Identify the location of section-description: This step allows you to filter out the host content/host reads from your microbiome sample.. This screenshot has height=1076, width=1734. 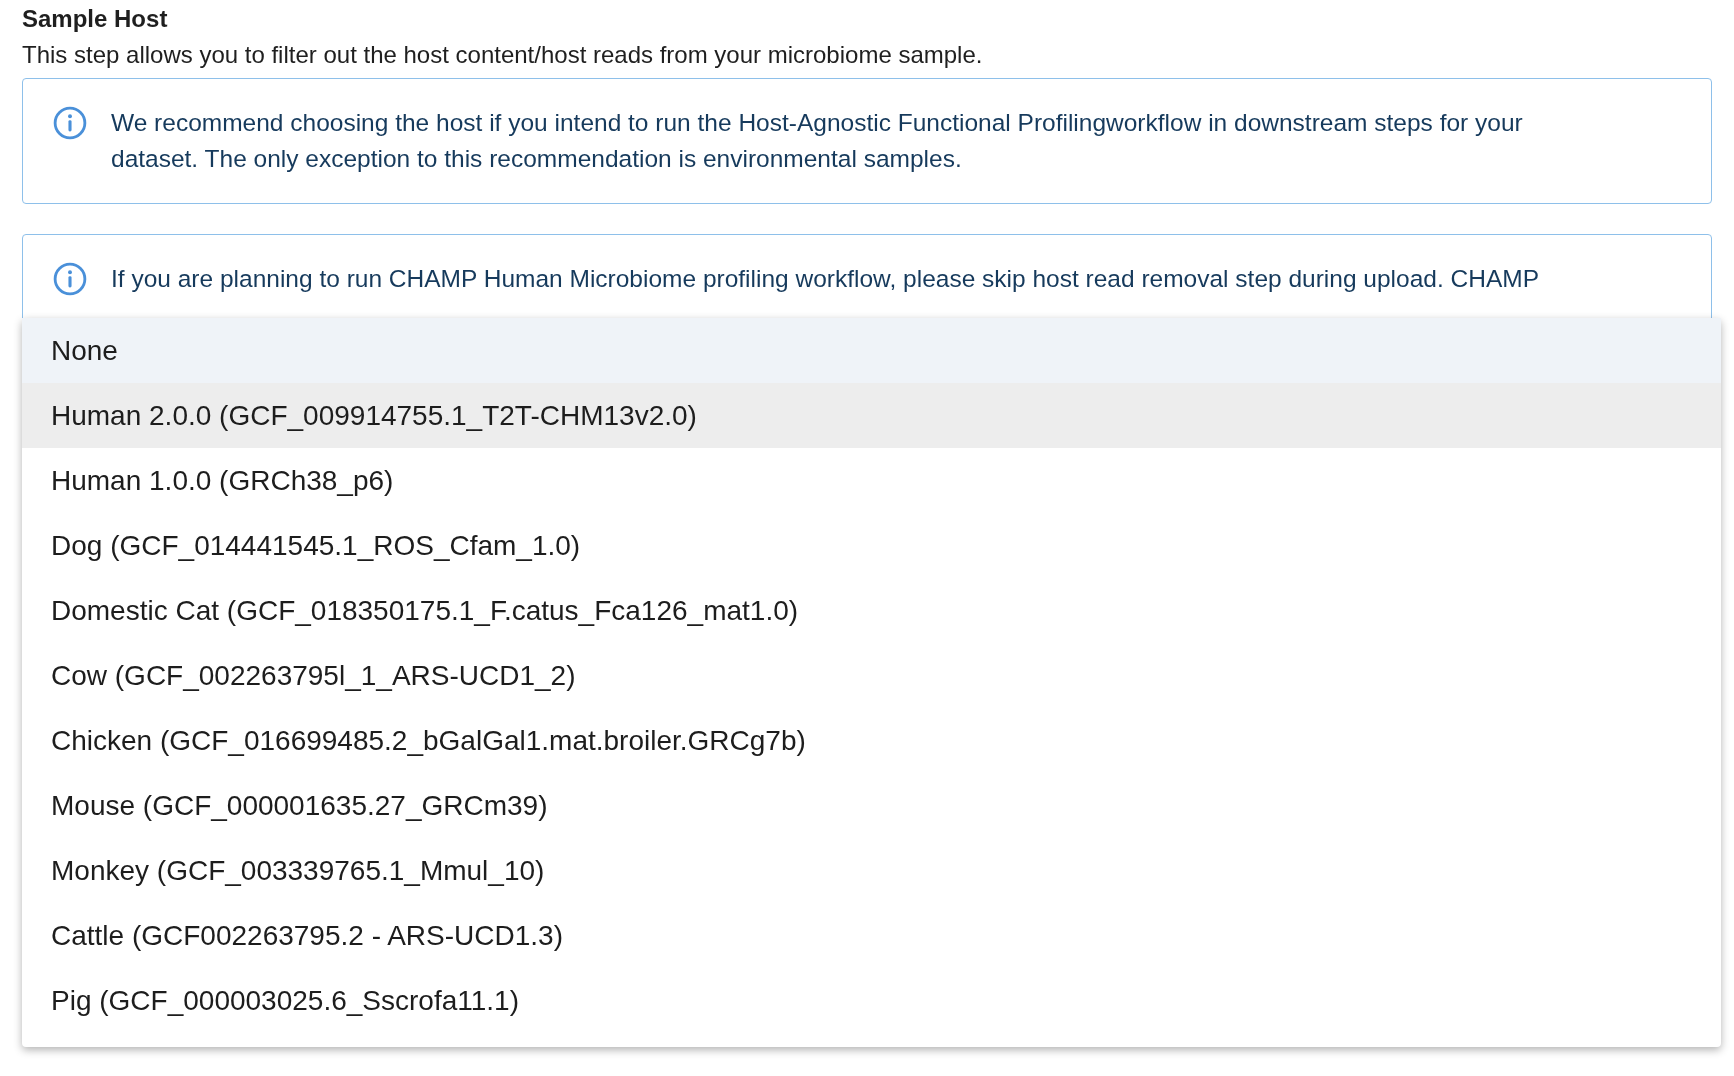
(503, 55).